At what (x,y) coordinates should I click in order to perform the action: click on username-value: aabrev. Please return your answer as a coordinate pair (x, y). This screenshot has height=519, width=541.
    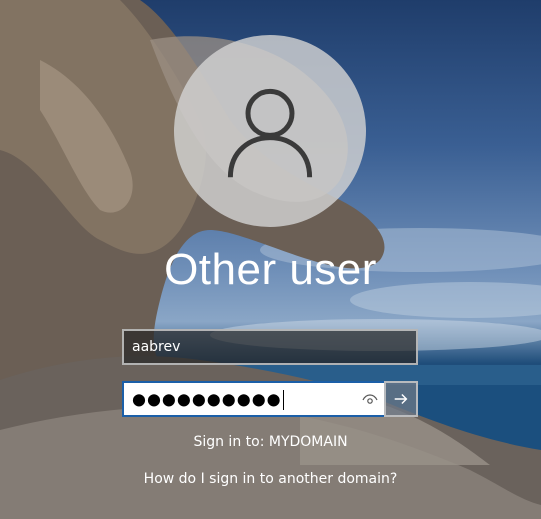
    Looking at the image, I should click on (156, 347).